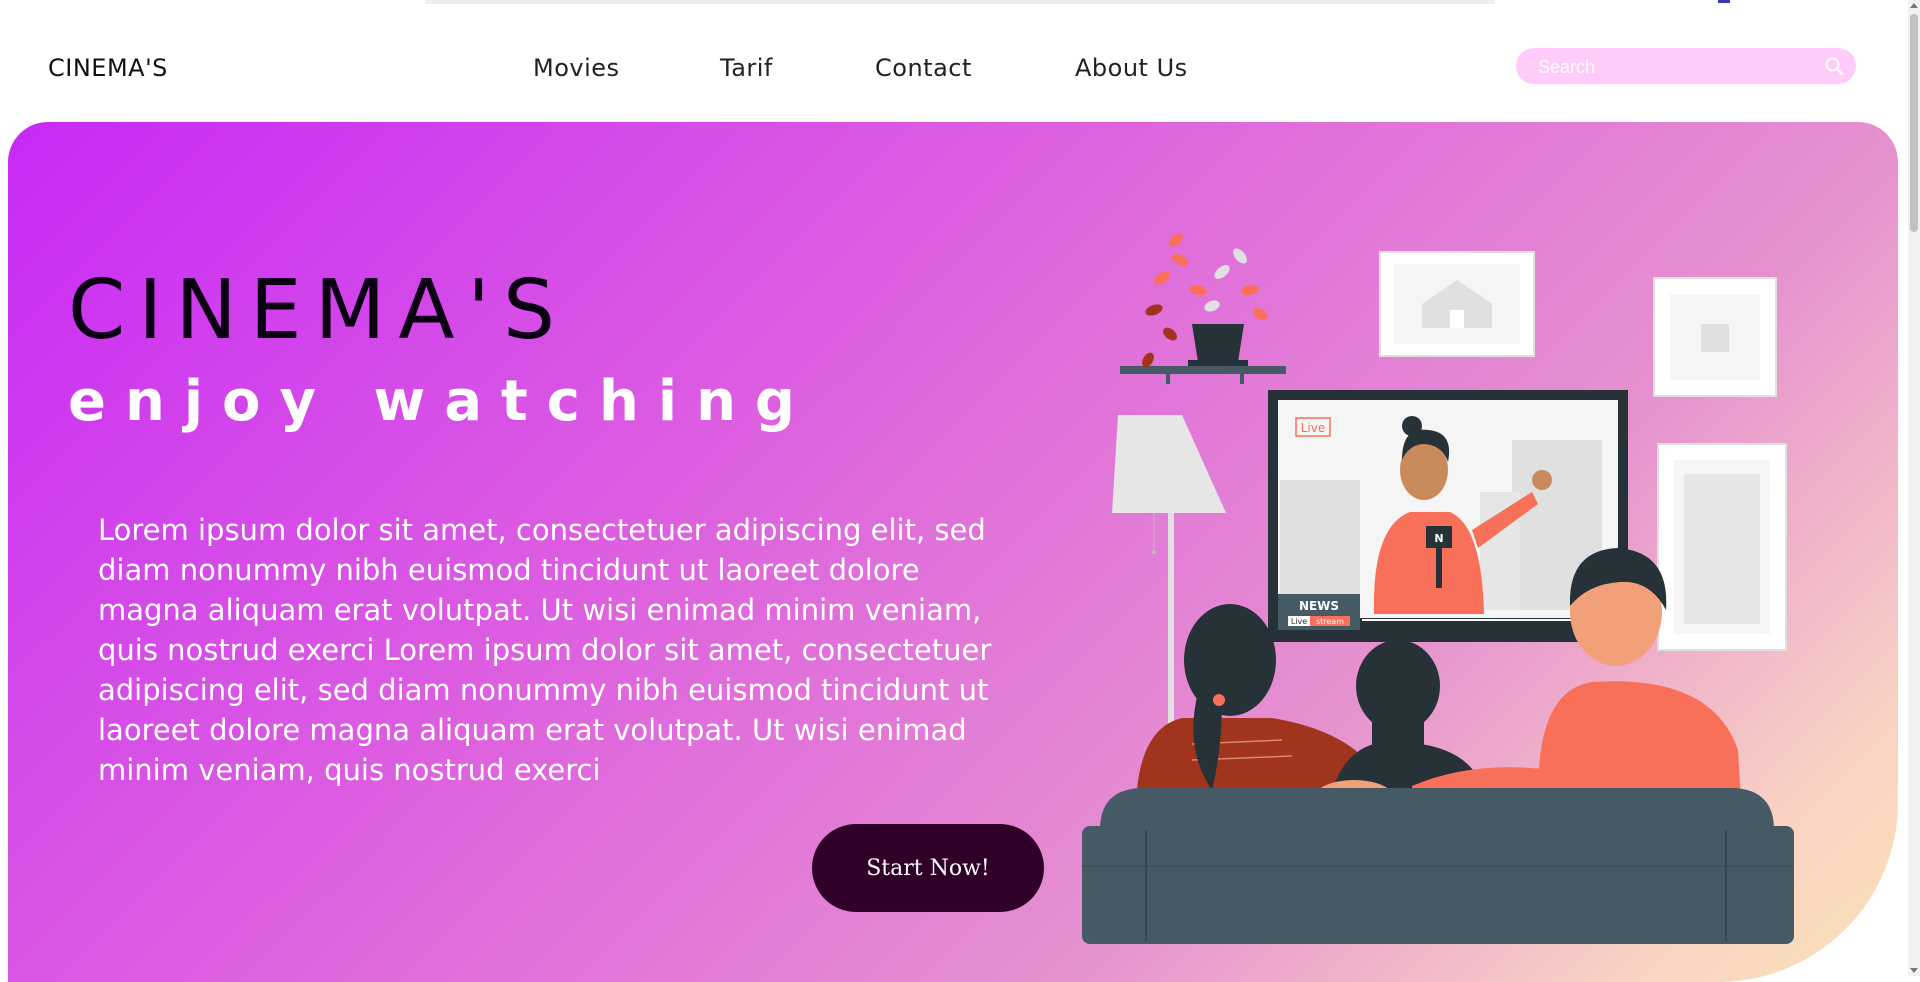 This screenshot has width=1920, height=982. Describe the element at coordinates (1319, 606) in the screenshot. I see `tv-news-label: NEWS` at that location.